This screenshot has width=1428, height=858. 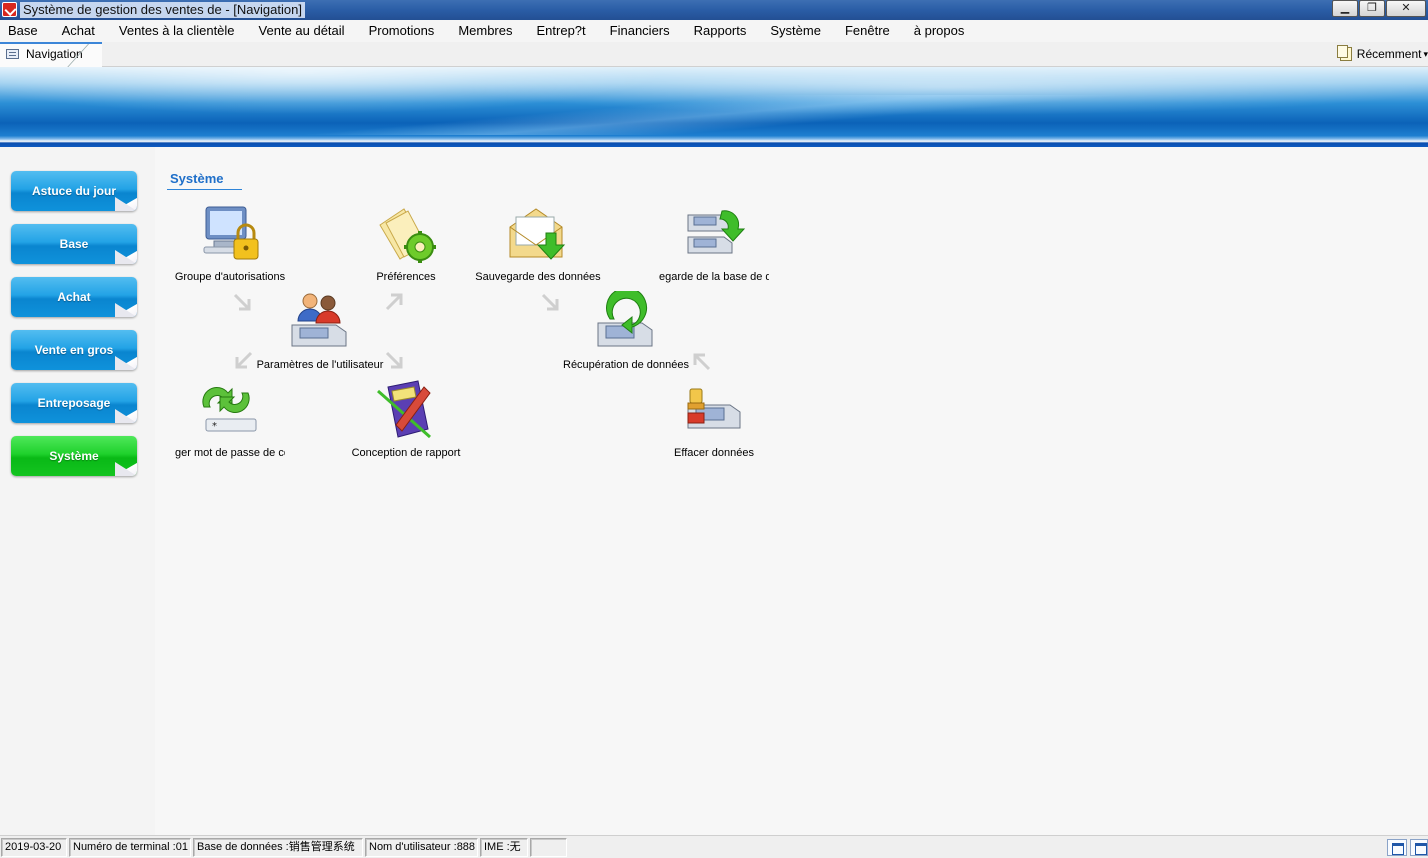 I want to click on window-controls: ▁ ❐ ✕, so click(x=1378, y=9).